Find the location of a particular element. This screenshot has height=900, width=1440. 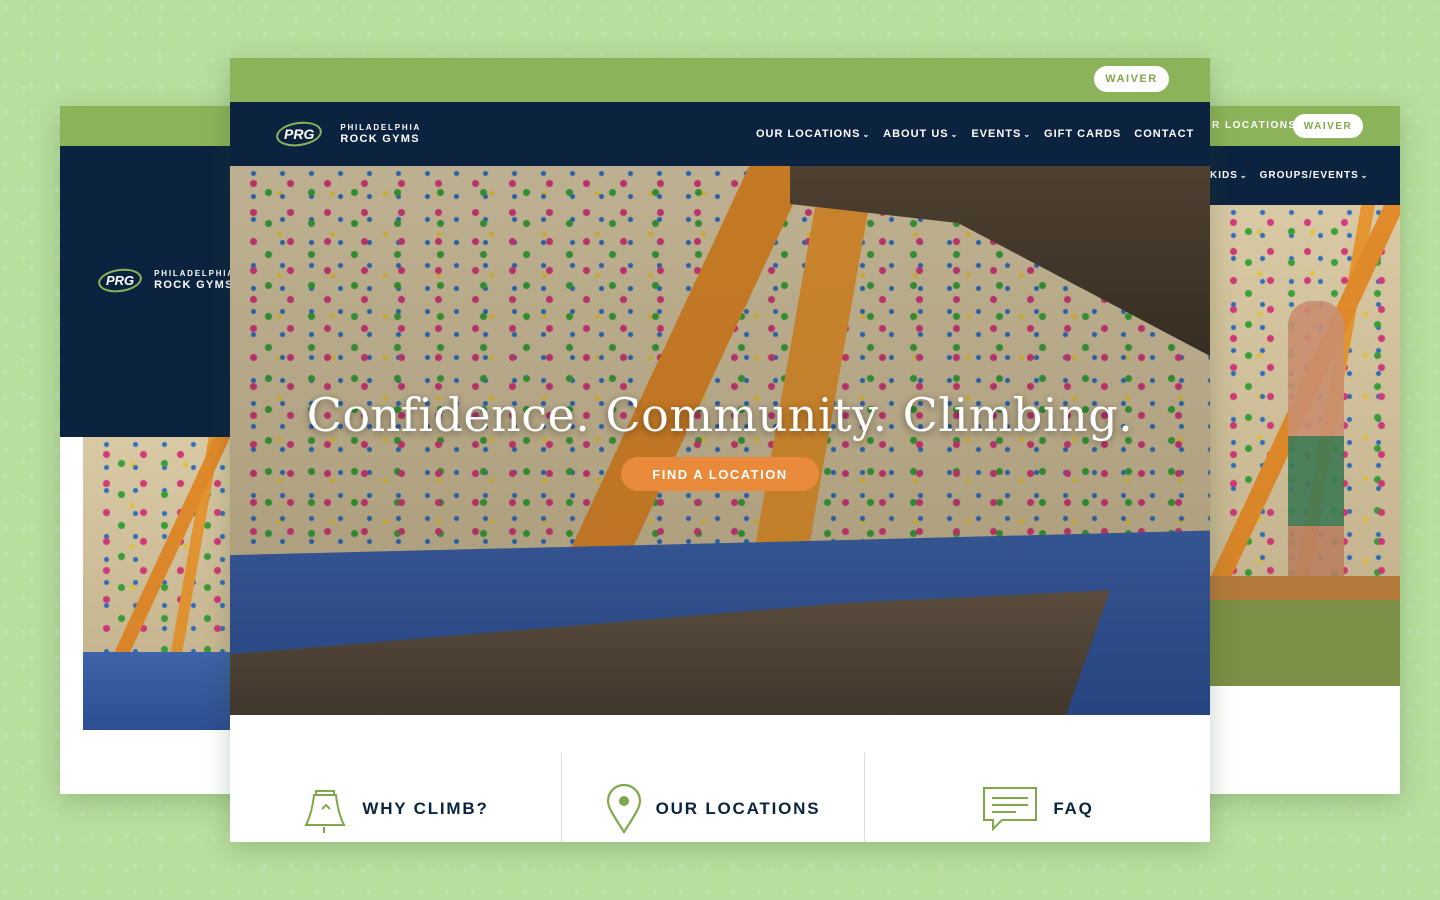

feature-why-climb-label: WHY CLIMB? is located at coordinates (425, 808).